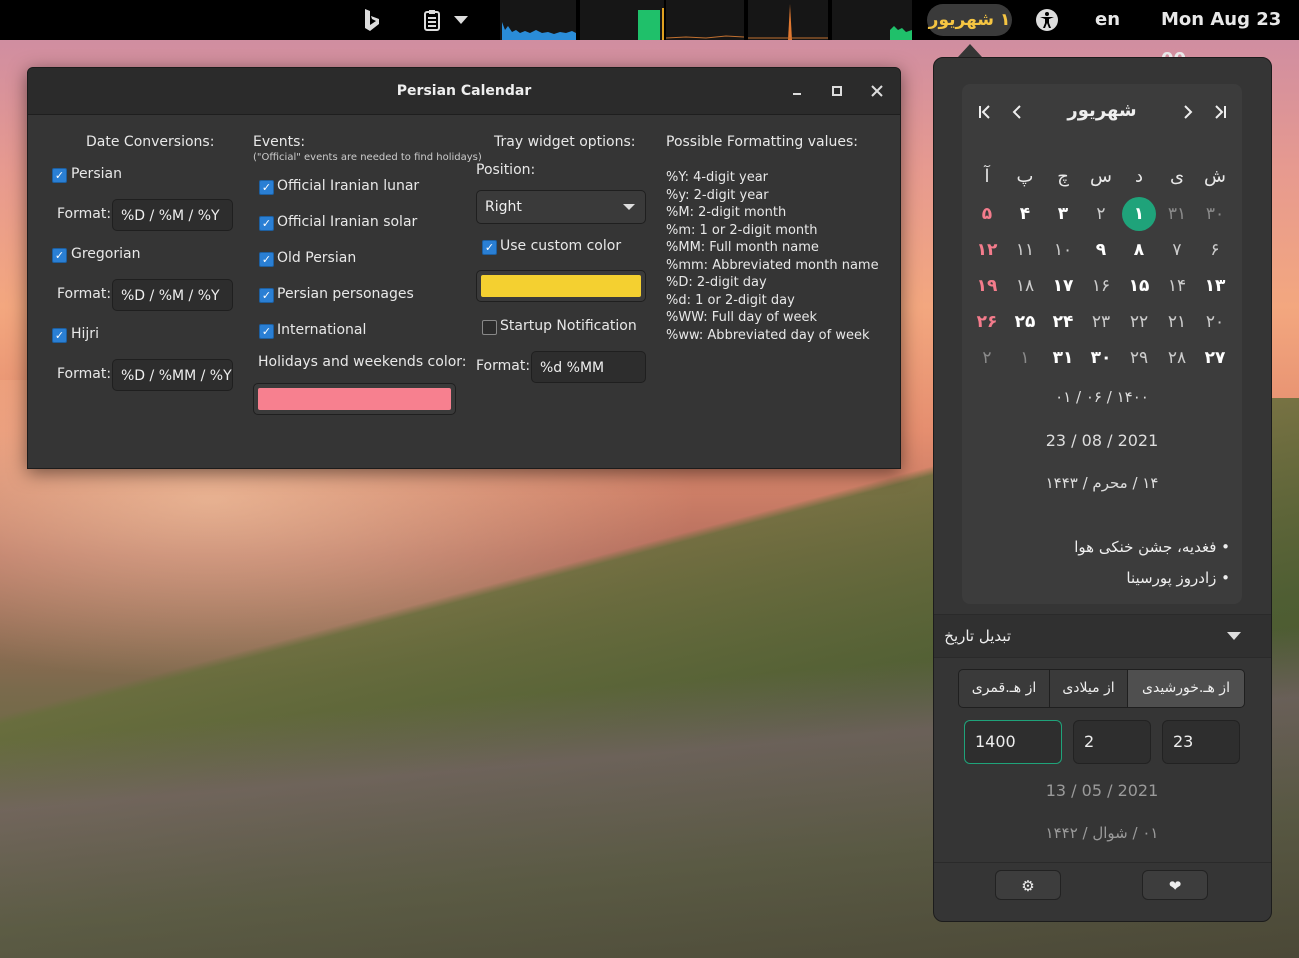 The height and width of the screenshot is (958, 1299). Describe the element at coordinates (1215, 250) in the screenshot. I see `calendar-day: ۶` at that location.